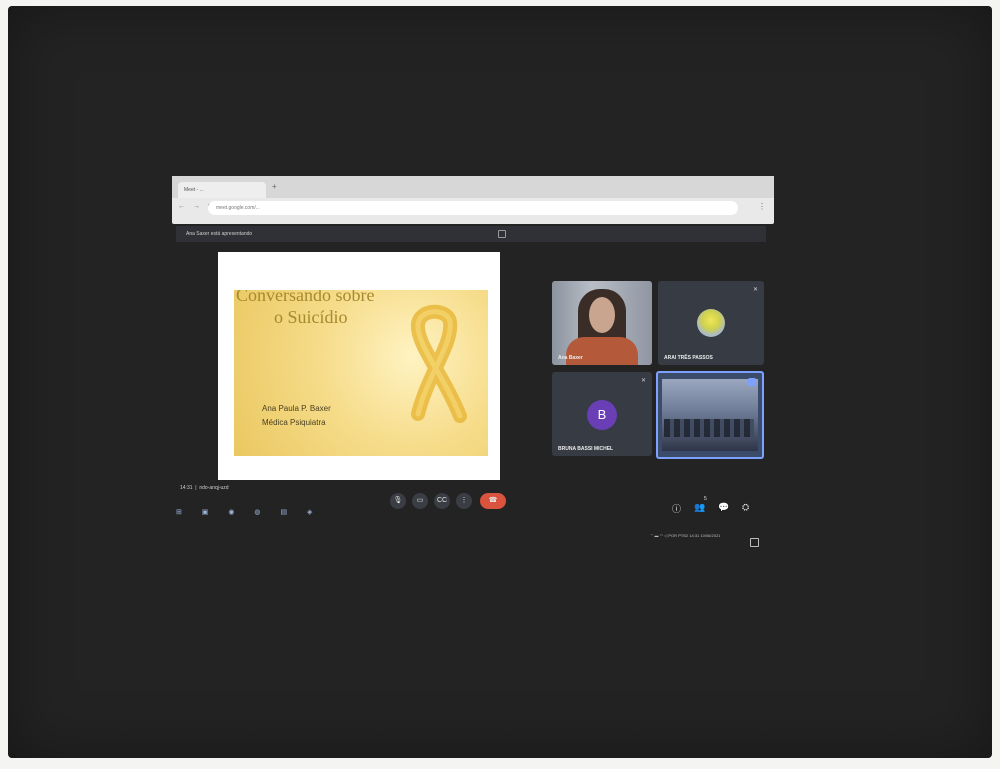  I want to click on participant-tile-bruna: ✕ B BRUNA BASSI MICHEL, so click(602, 414).